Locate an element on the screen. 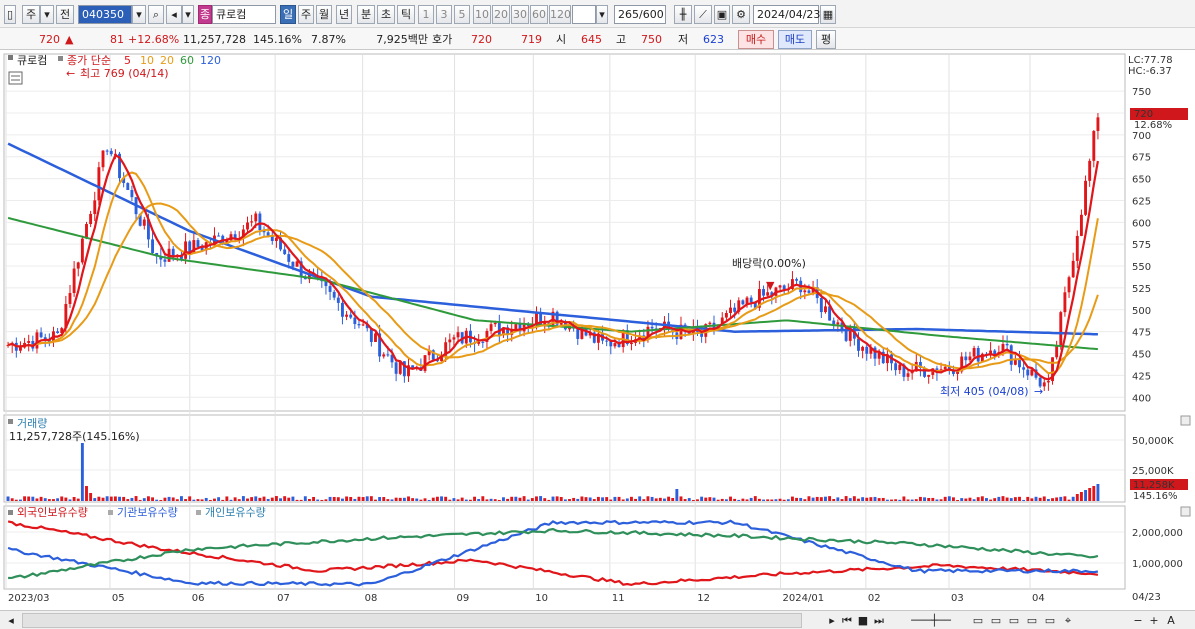  zoom-in-button: + is located at coordinates (1154, 620).